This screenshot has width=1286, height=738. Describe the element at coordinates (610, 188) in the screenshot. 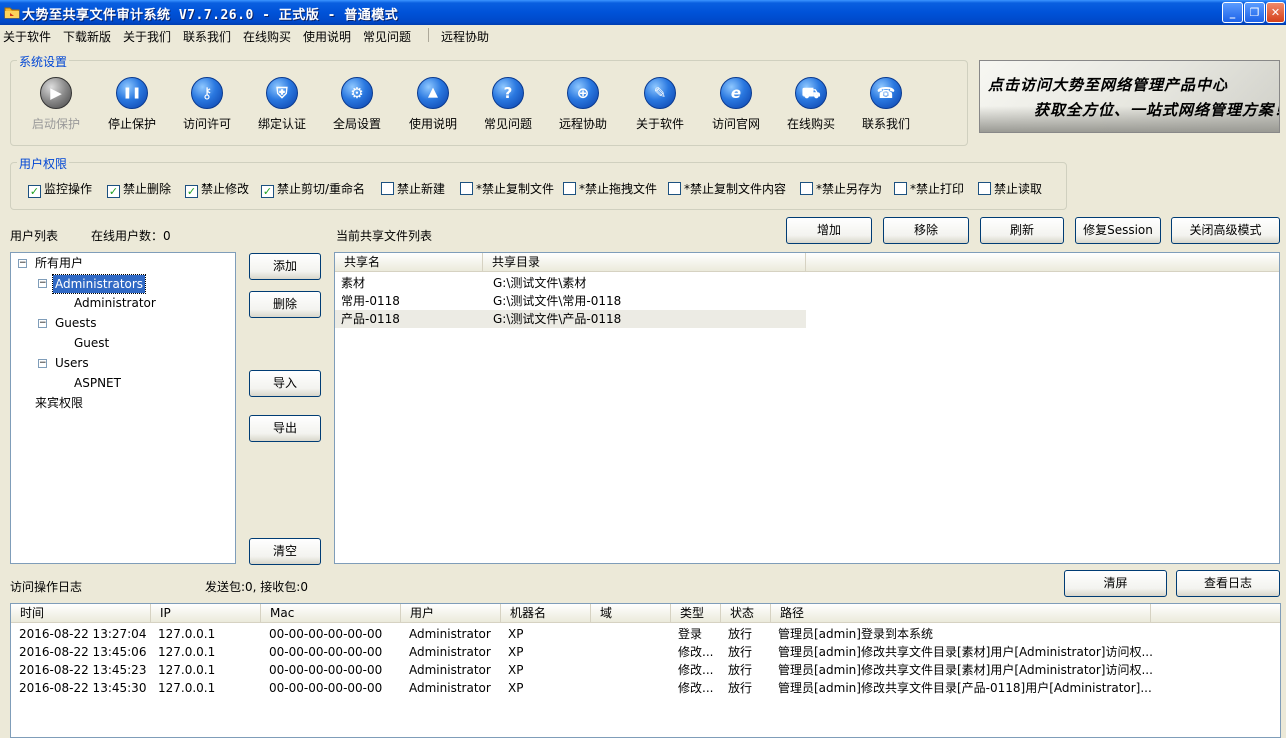

I see `perm-no-drag-file: *禁止拖拽文件` at that location.